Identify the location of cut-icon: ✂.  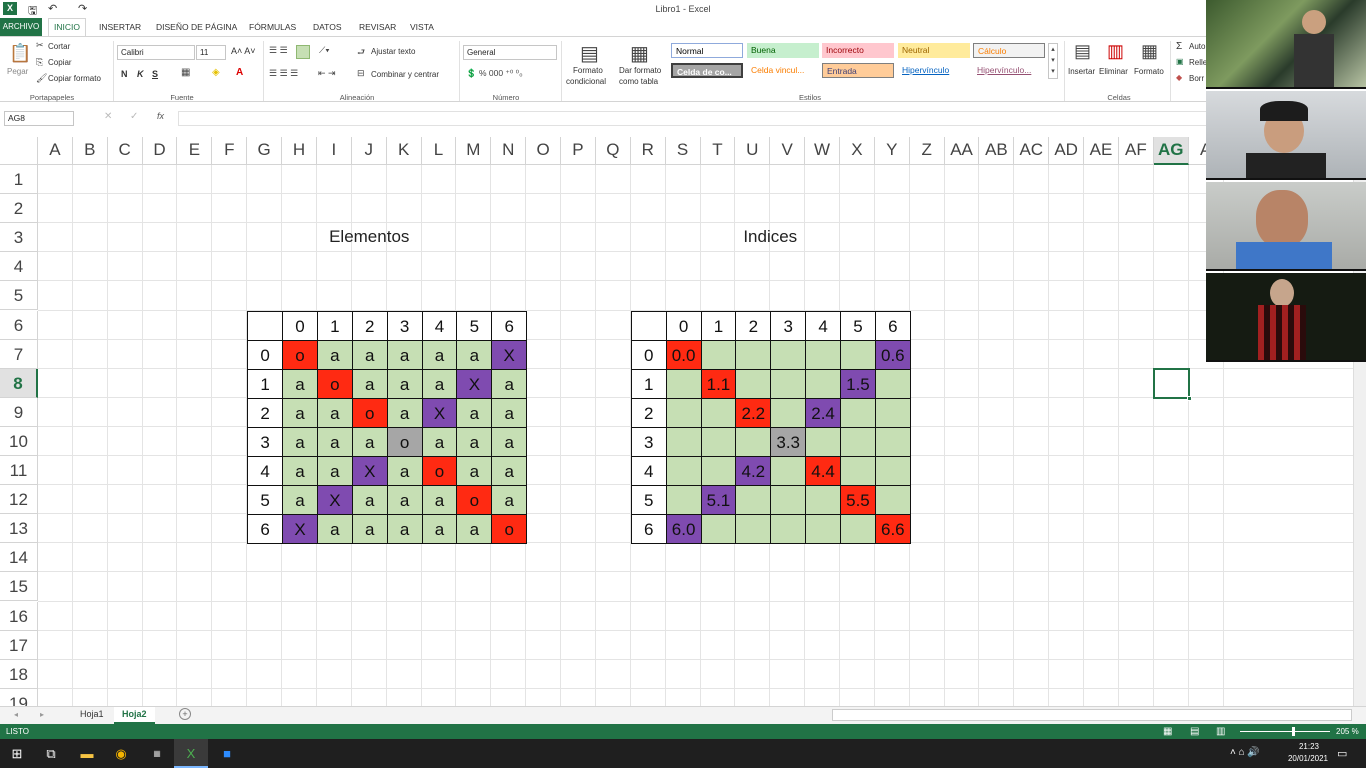
(40, 45).